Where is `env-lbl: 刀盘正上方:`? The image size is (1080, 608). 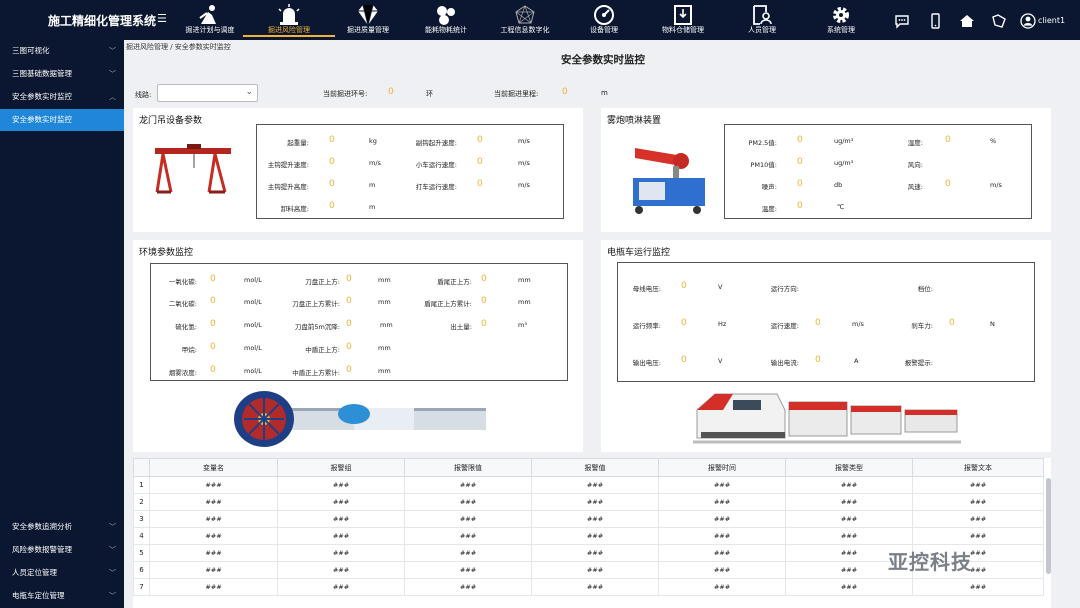 env-lbl: 刀盘正上方: is located at coordinates (322, 282).